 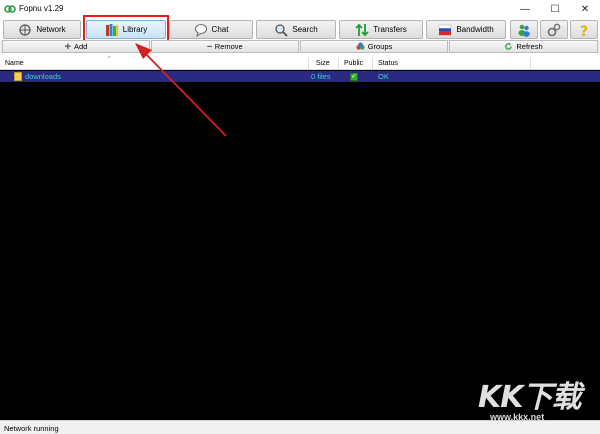 I want to click on maximize-button: ☐, so click(x=555, y=9).